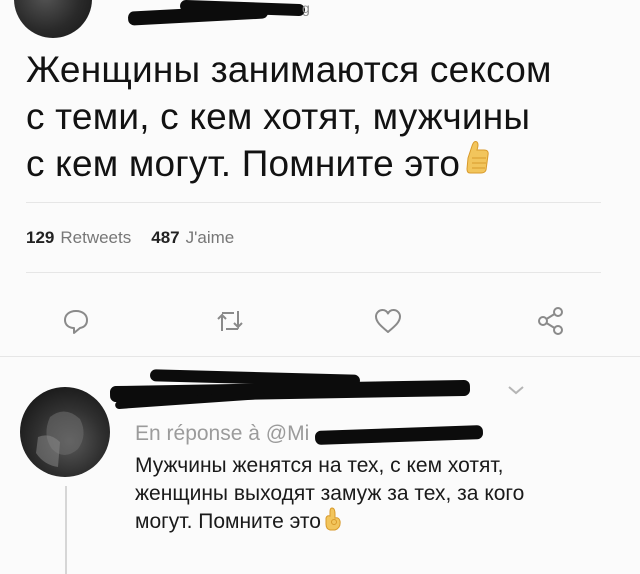 The height and width of the screenshot is (574, 640). I want to click on likes-label: J'aime, so click(210, 237).